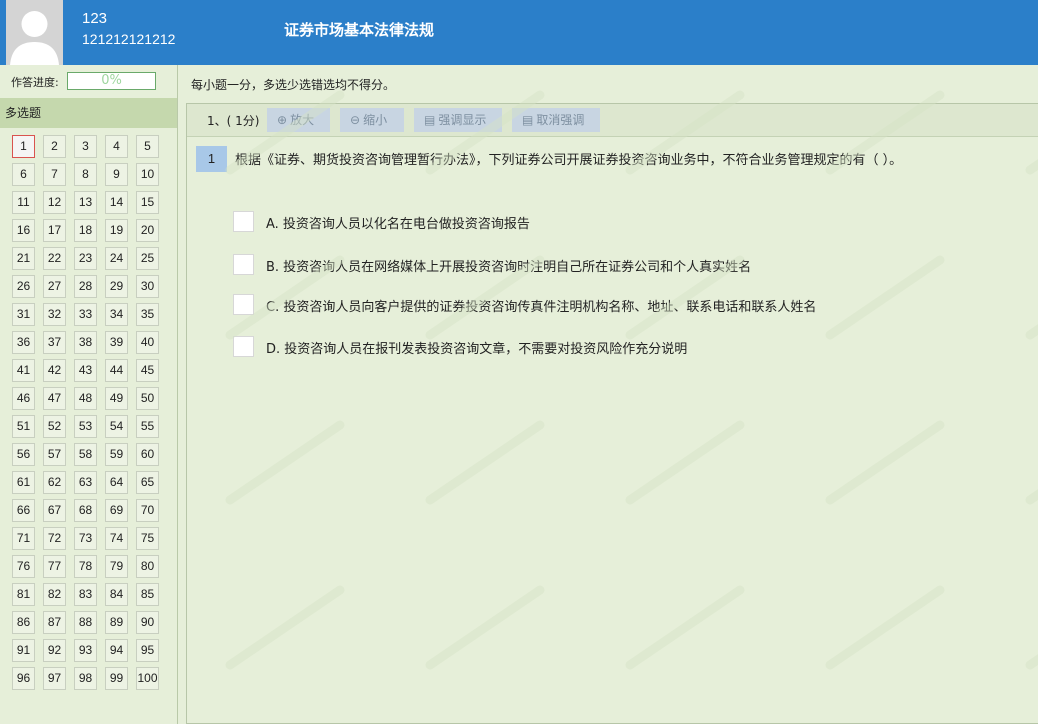  What do you see at coordinates (85, 314) in the screenshot?
I see `question-nav-item: 33` at bounding box center [85, 314].